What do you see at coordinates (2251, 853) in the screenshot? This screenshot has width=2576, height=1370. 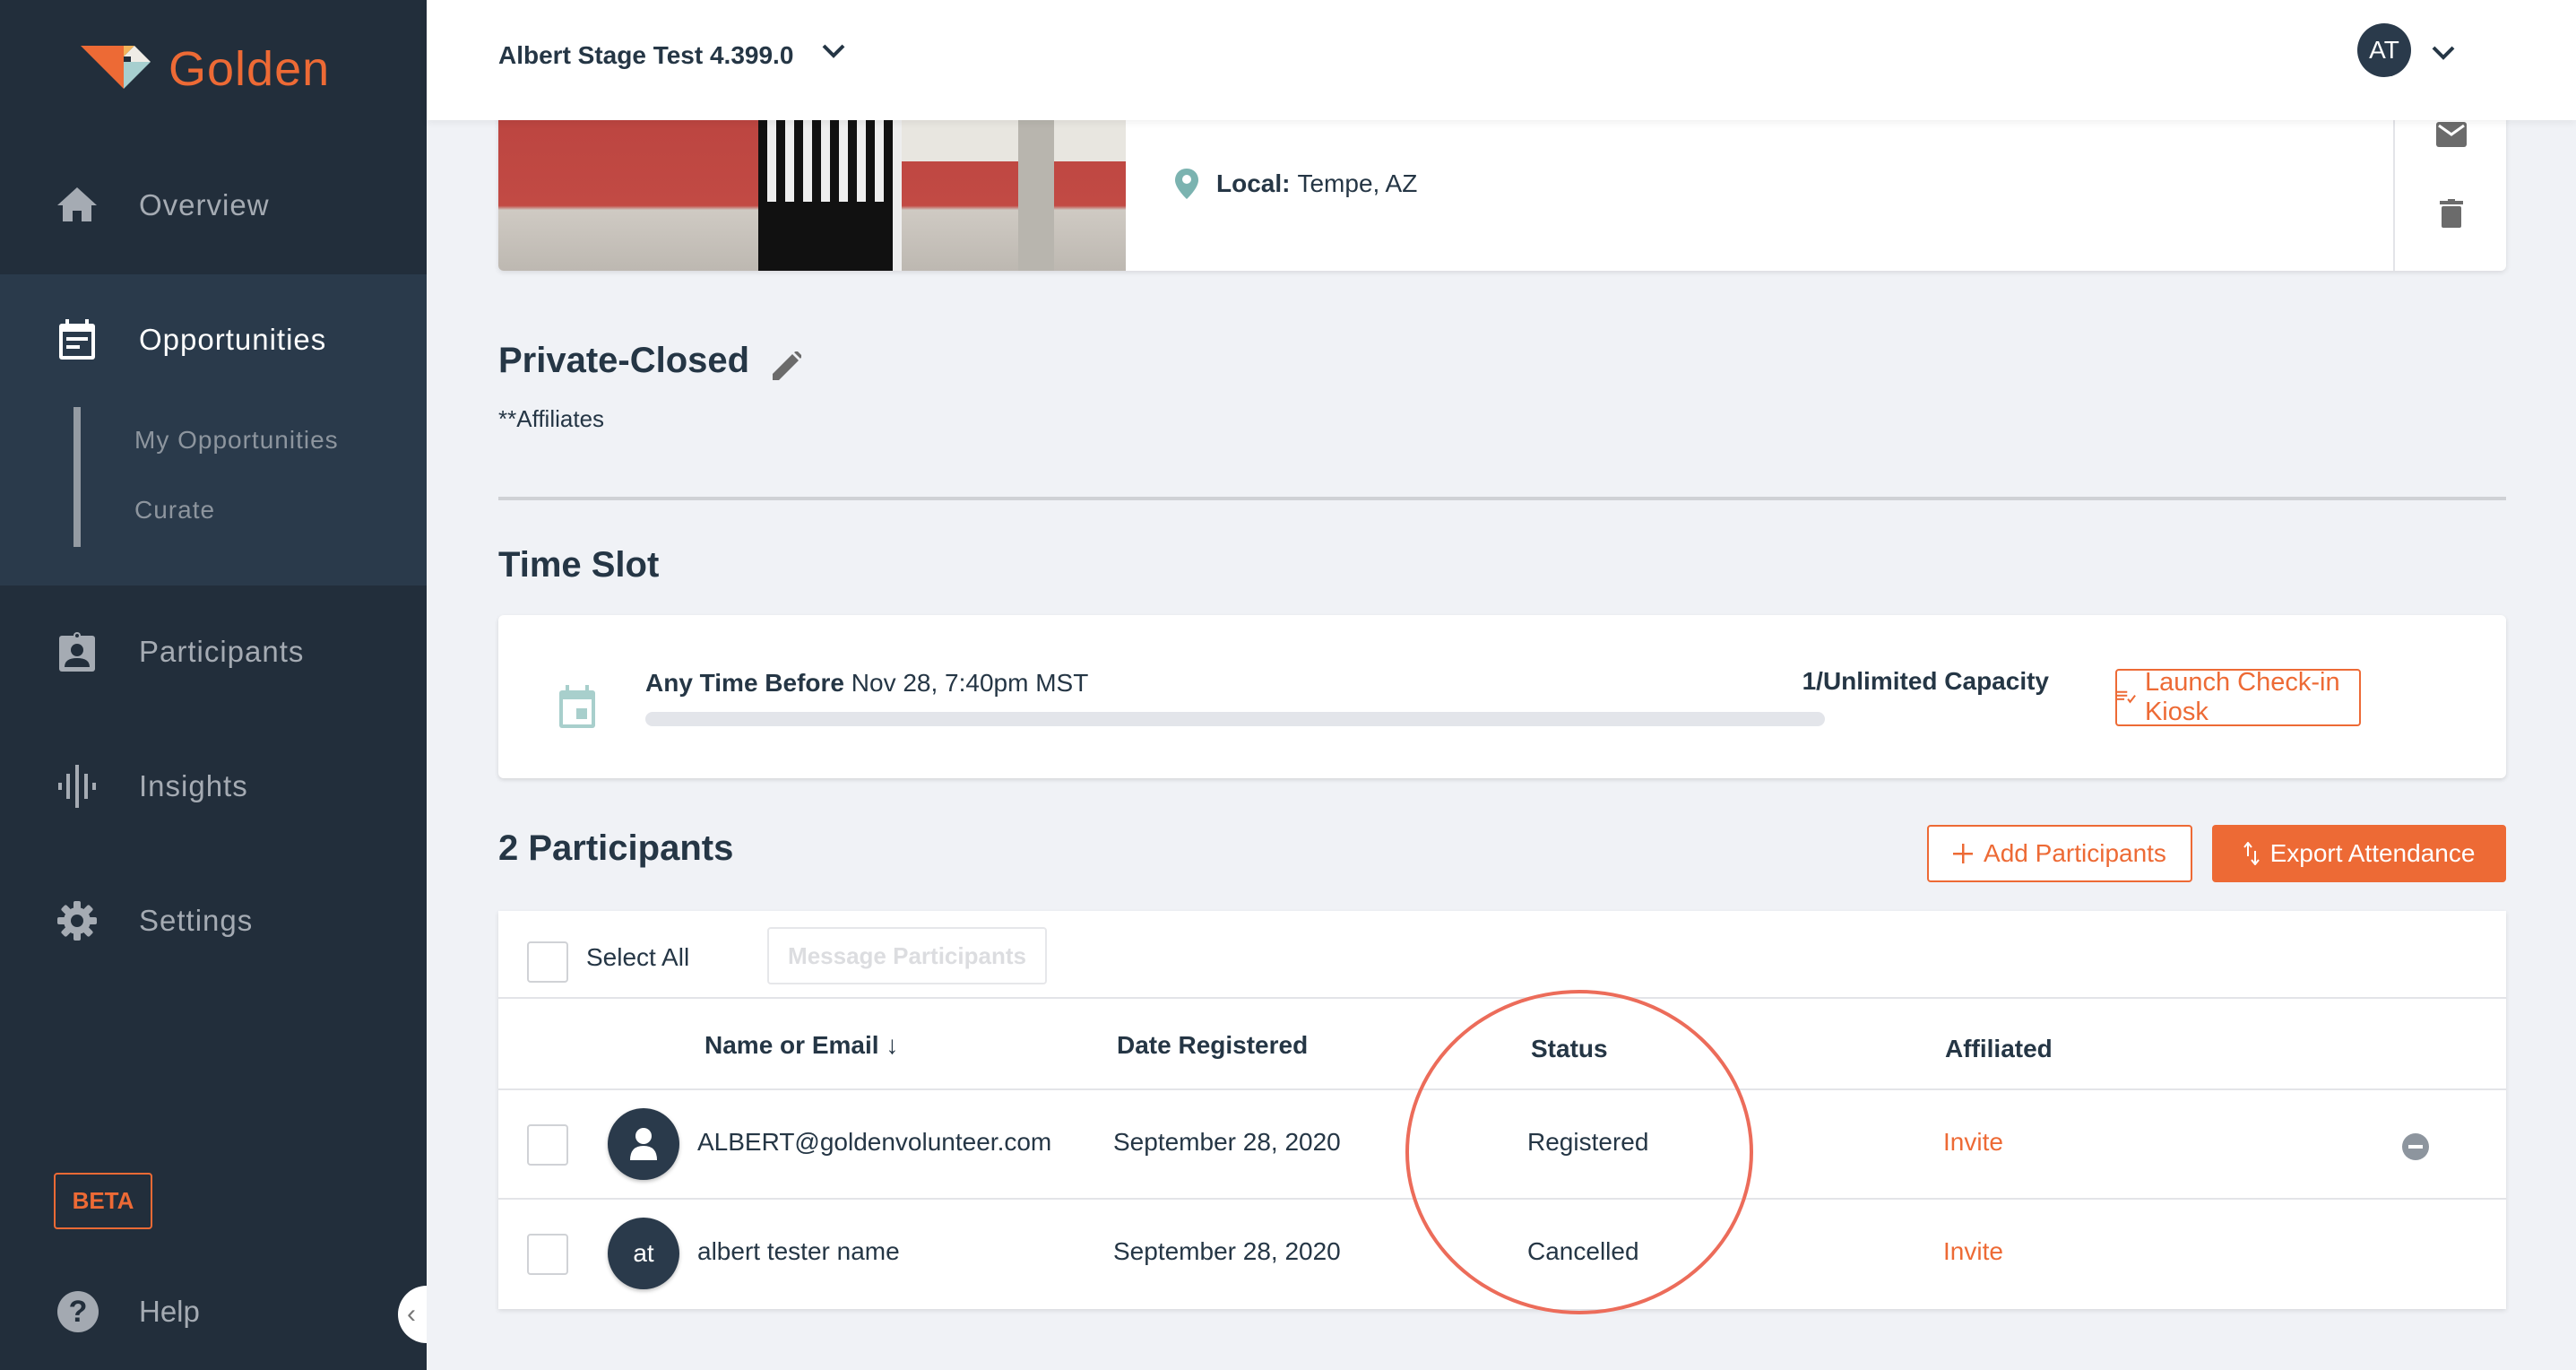 I see `sort-arrows-icon` at bounding box center [2251, 853].